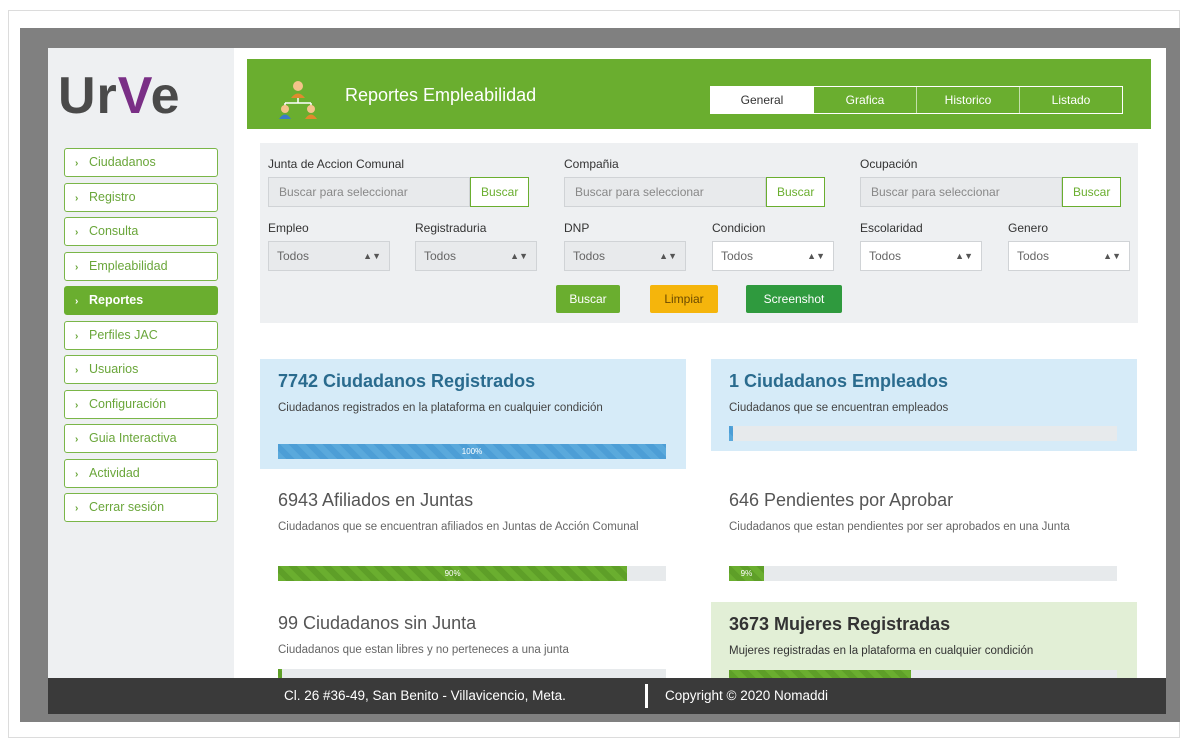 The image size is (1187, 742). I want to click on progress-fill, so click(731, 433).